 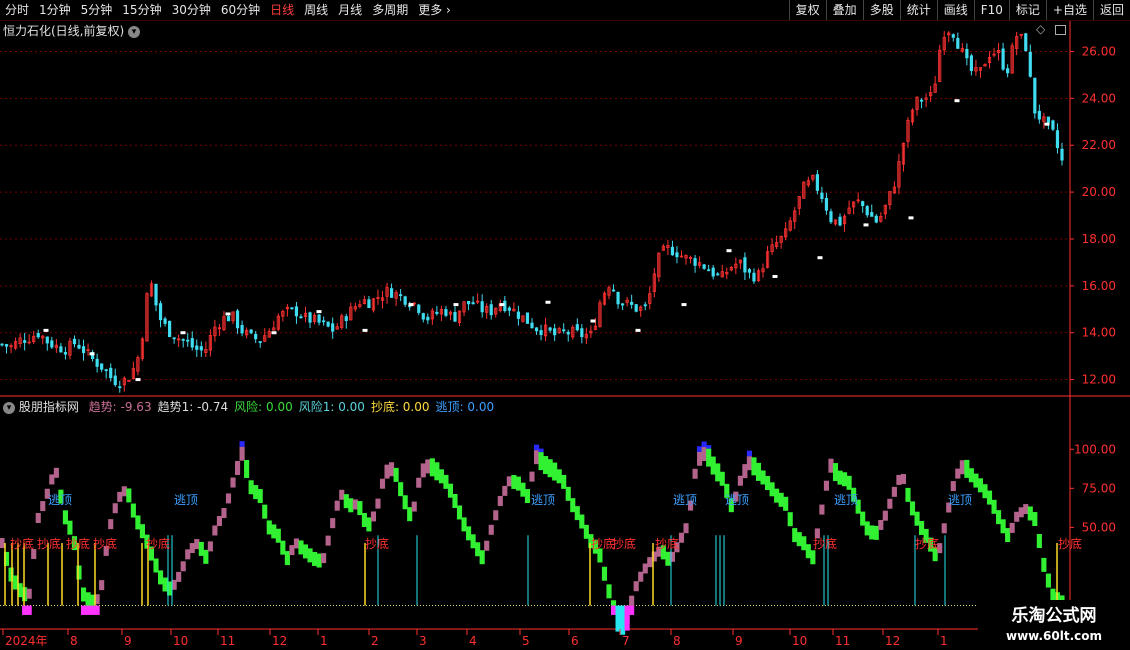 What do you see at coordinates (1095, 449) in the screenshot?
I see `indicator-tick-label: 100.00` at bounding box center [1095, 449].